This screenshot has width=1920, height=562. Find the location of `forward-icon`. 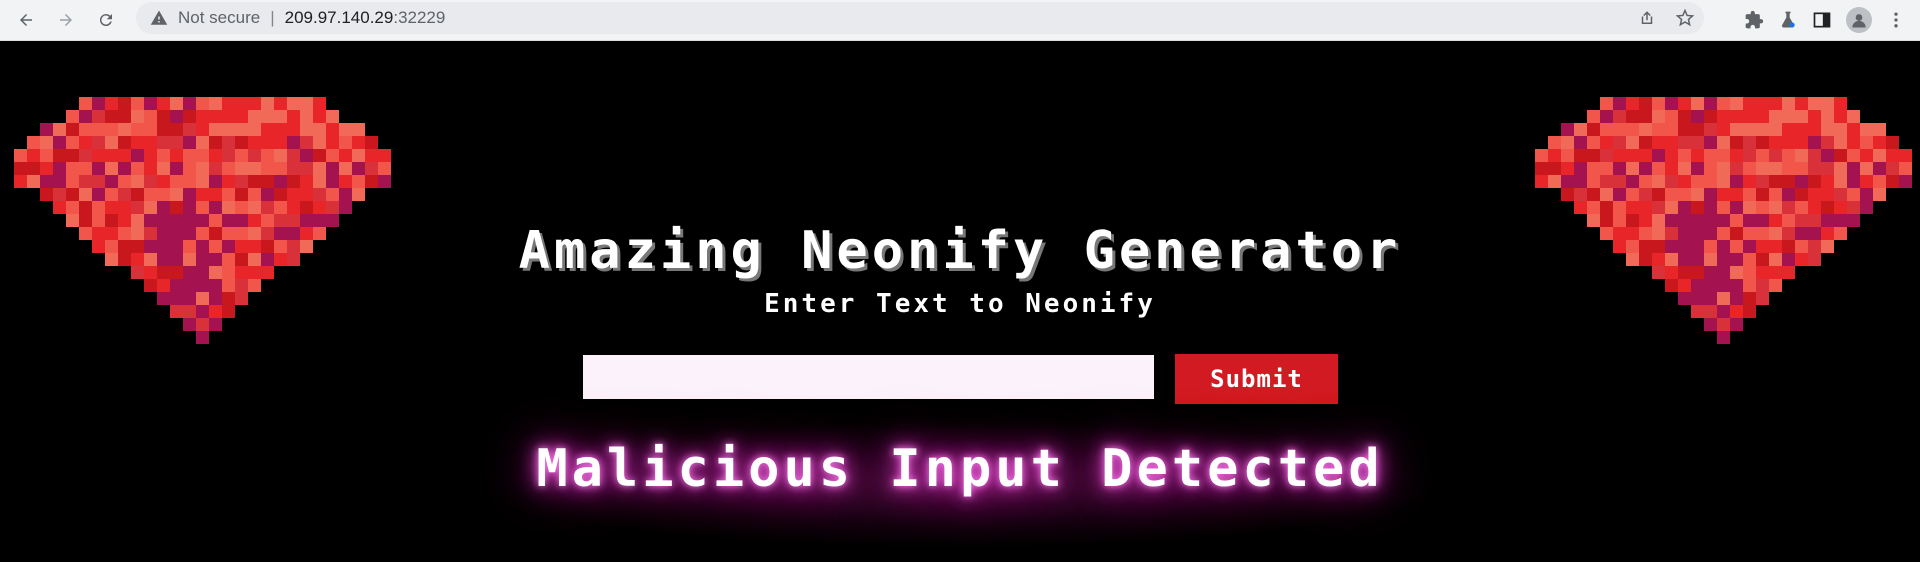

forward-icon is located at coordinates (66, 20).